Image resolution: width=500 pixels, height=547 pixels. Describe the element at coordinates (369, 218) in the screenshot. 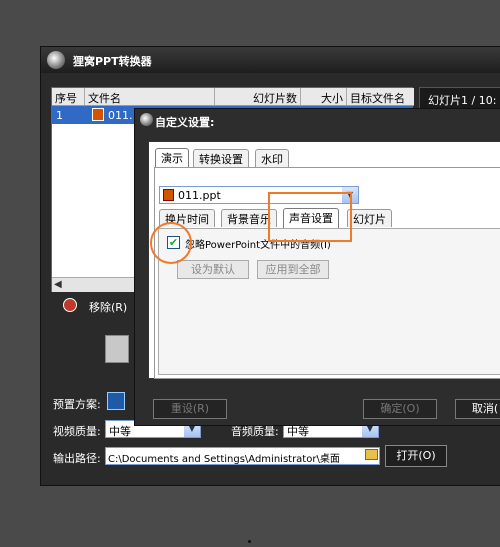

I see `tab-slides: 幻灯片` at that location.